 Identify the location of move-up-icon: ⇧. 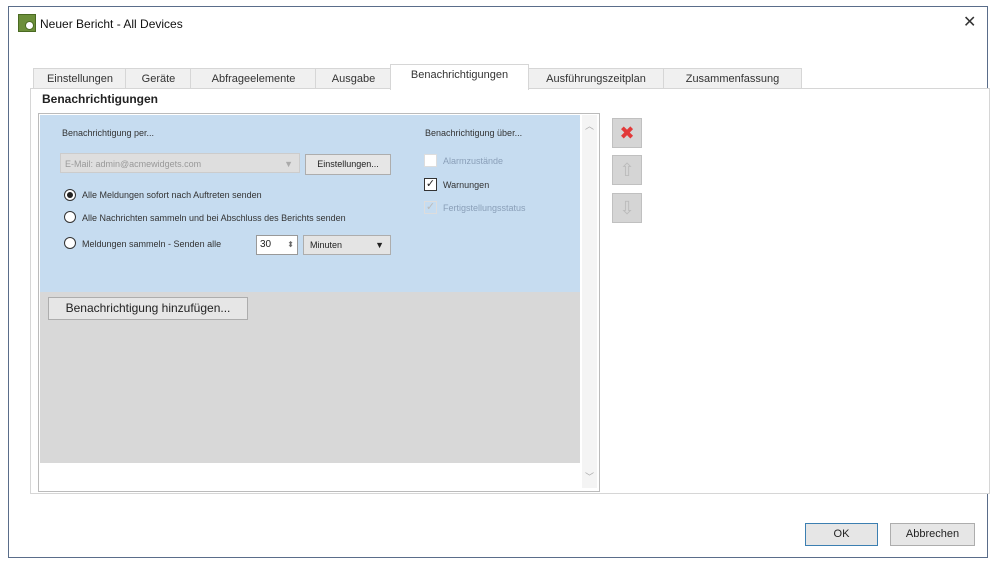
(627, 170).